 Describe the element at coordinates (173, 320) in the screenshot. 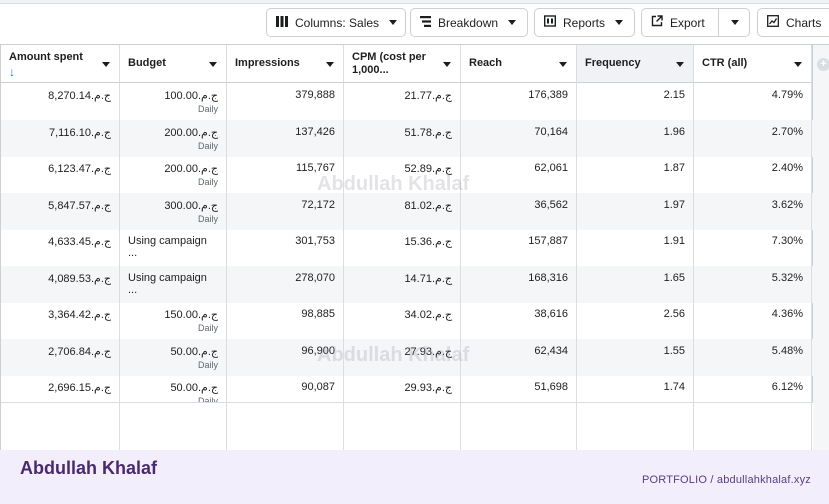

I see `budget-cell: ج.م.150.00 Daily` at that location.